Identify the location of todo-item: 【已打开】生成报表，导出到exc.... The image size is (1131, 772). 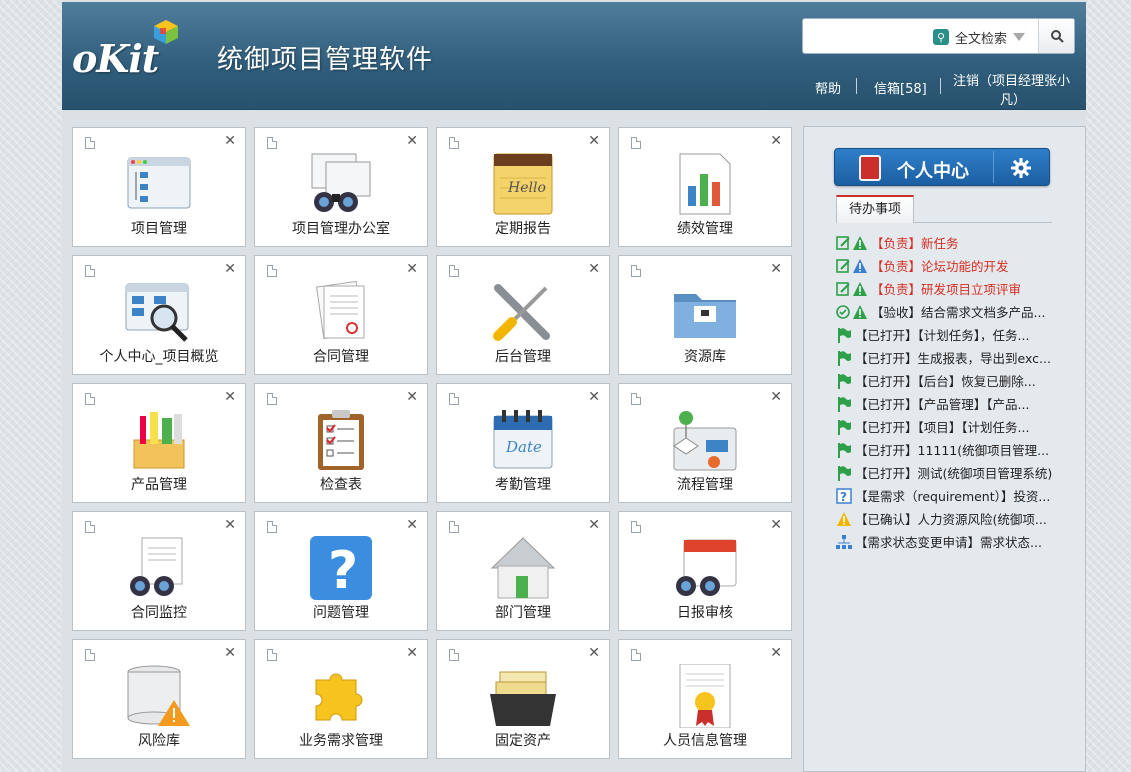
(961, 357).